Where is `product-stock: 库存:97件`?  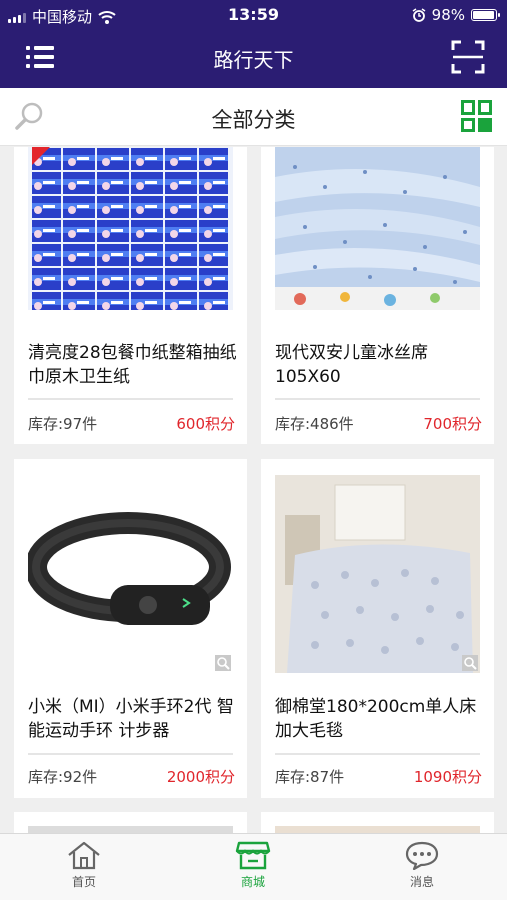
product-stock: 库存:97件 is located at coordinates (63, 424).